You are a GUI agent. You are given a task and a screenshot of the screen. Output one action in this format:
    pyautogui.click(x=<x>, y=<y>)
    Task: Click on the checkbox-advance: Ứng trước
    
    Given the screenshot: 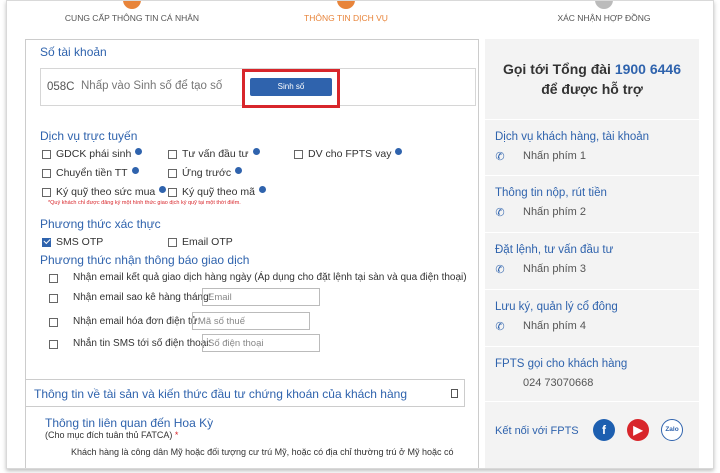 What is the action you would take?
    pyautogui.click(x=205, y=172)
    